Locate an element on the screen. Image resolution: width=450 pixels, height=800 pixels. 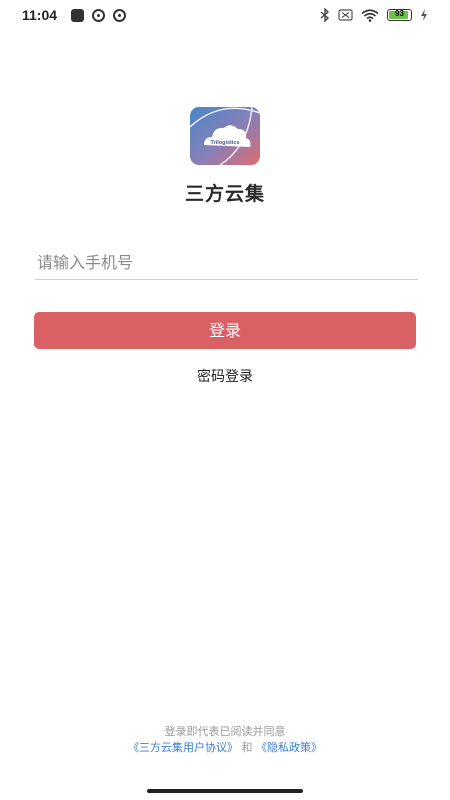
app-logo: Trilogistics is located at coordinates (225, 136).